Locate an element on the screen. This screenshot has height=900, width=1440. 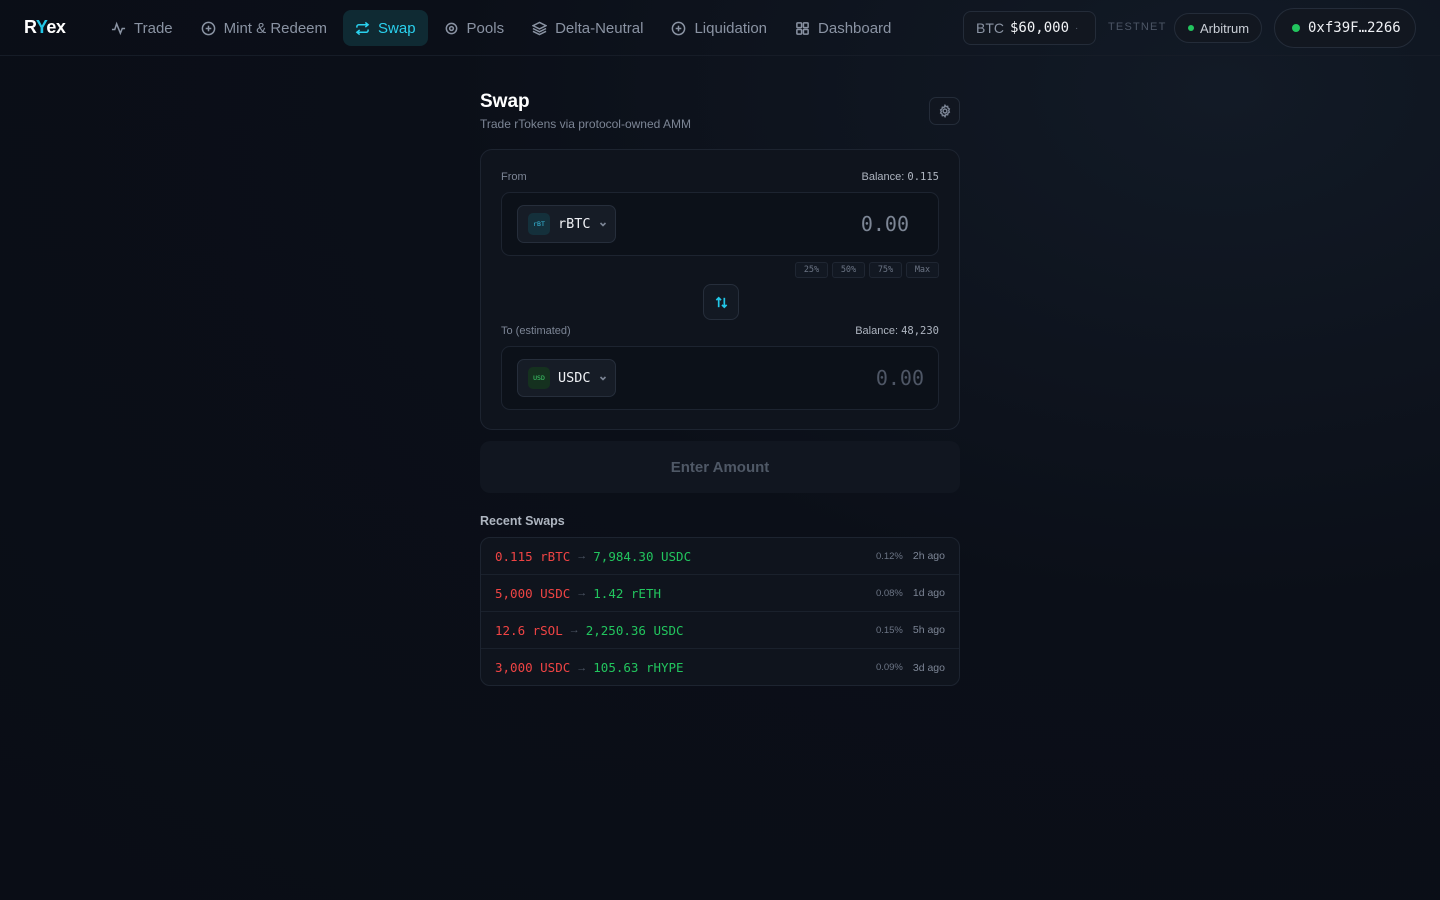
to-balance-value: 48,230 is located at coordinates (920, 331).